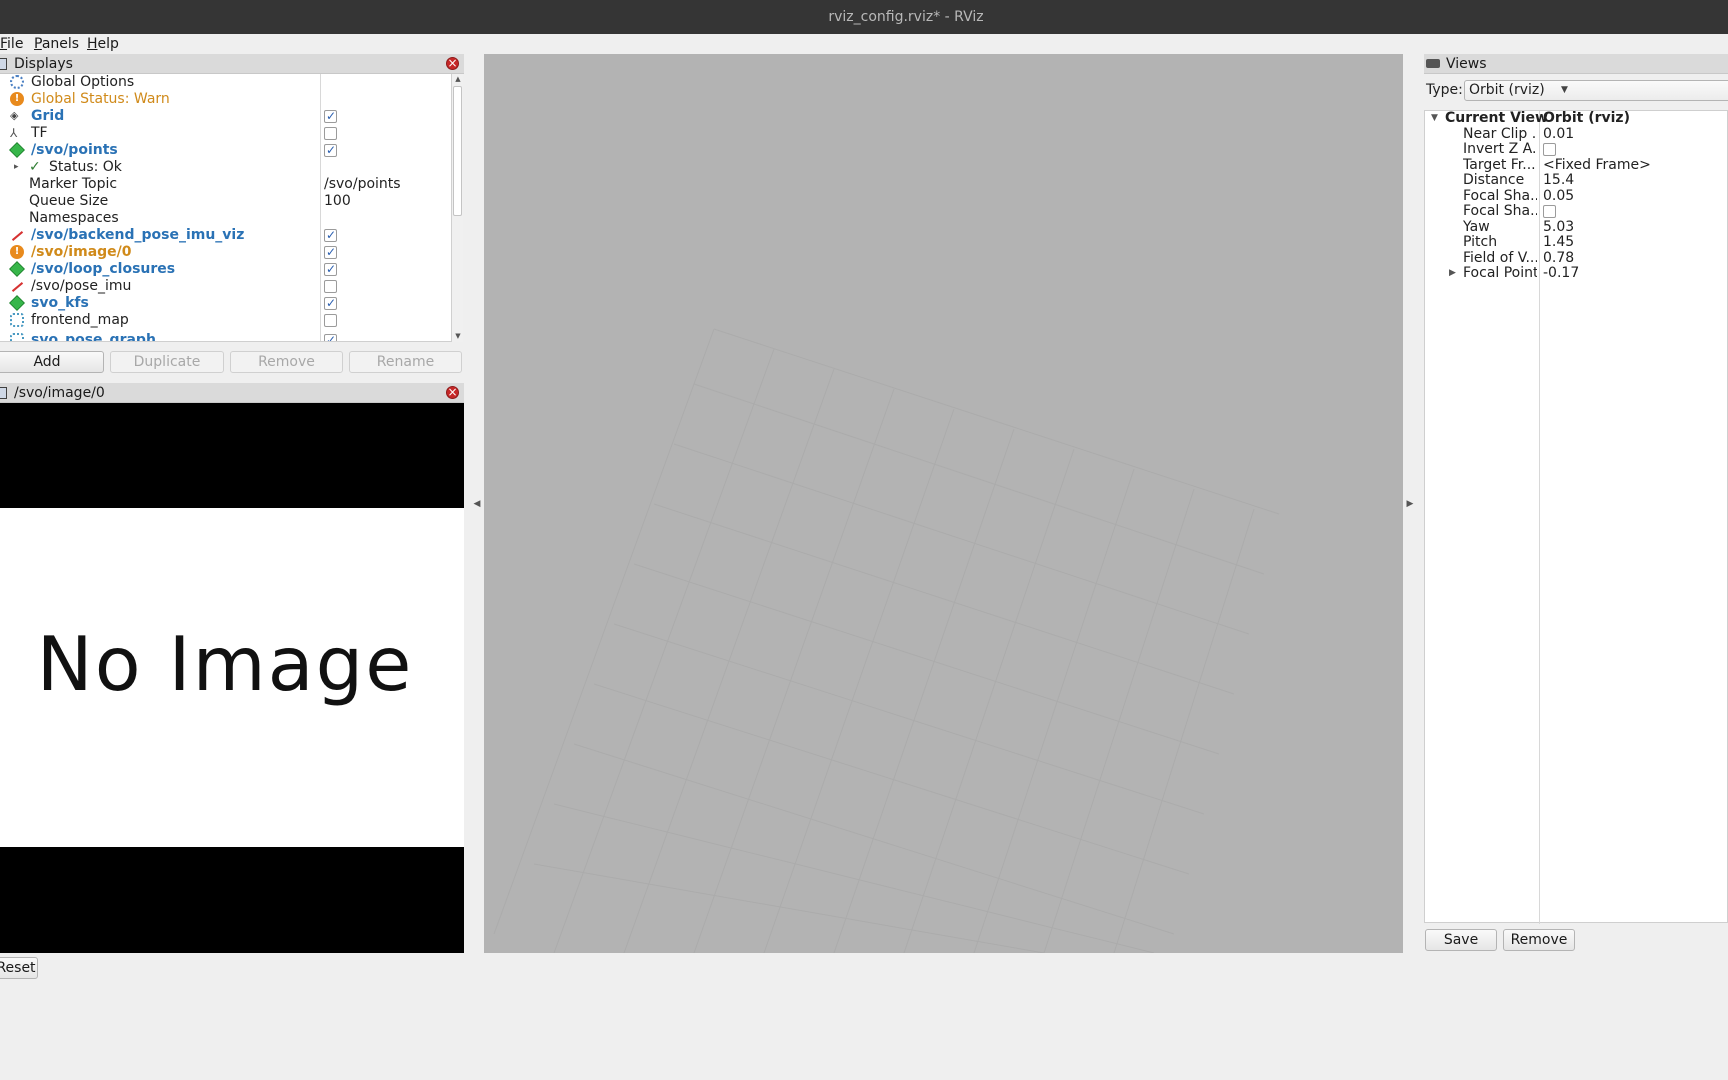 The height and width of the screenshot is (1080, 1728). I want to click on menu-panels: Panels, so click(56, 44).